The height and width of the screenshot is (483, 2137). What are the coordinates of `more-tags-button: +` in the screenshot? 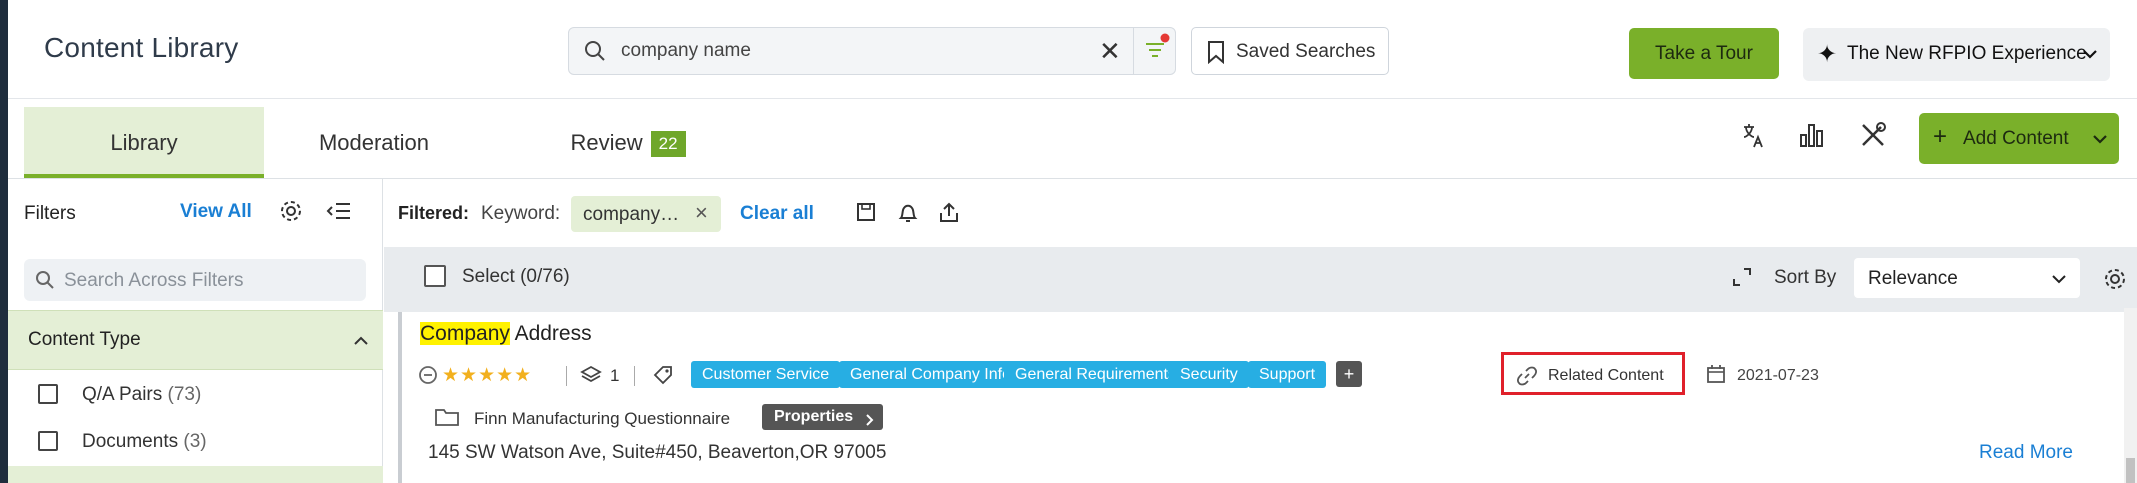 It's located at (1349, 374).